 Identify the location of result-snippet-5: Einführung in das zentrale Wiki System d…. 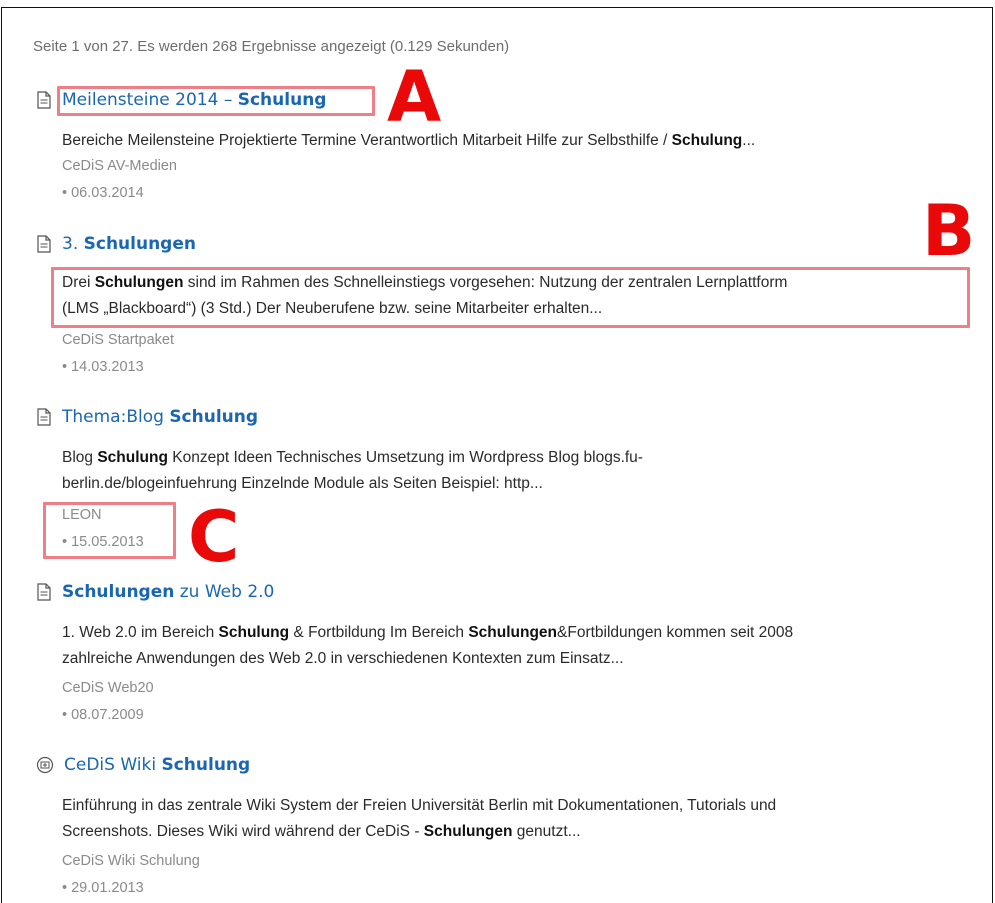
(419, 819).